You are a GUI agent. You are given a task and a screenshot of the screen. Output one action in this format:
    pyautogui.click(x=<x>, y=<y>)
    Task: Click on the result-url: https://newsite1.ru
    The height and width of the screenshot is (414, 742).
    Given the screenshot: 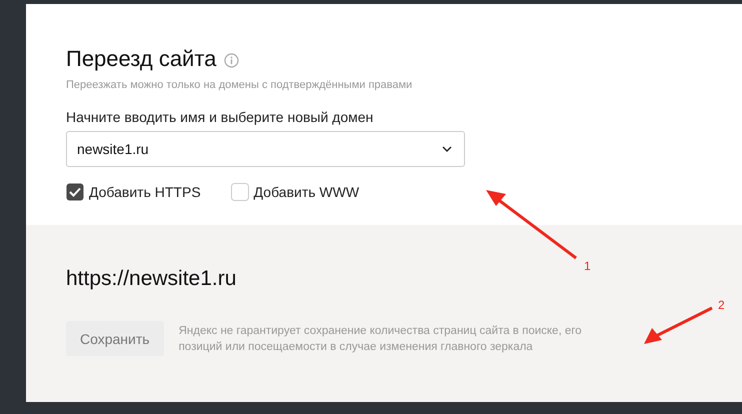 What is the action you would take?
    pyautogui.click(x=152, y=279)
    